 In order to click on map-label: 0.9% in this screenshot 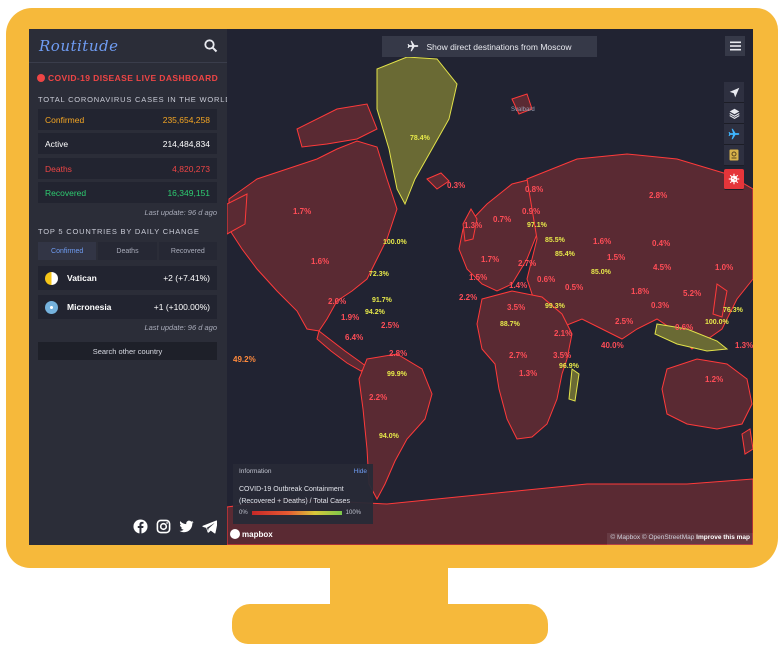, I will do `click(531, 211)`.